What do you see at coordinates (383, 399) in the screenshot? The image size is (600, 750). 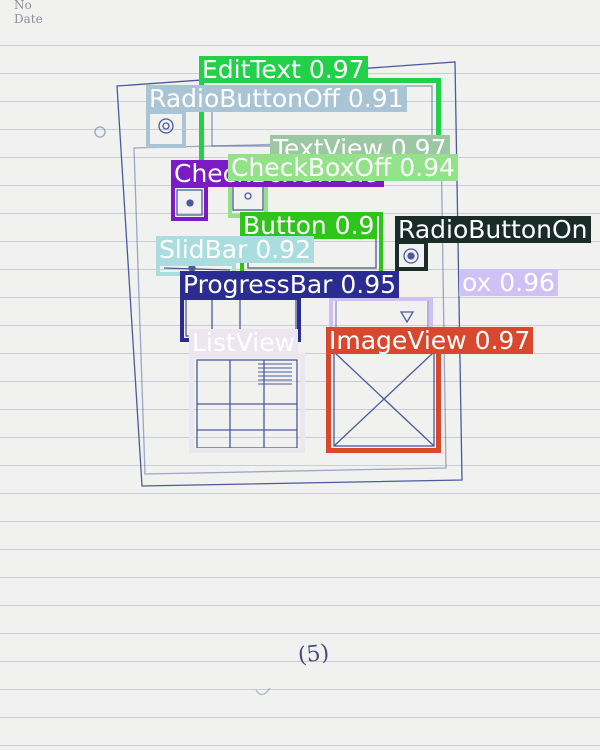 I see `detection-box-imageview` at bounding box center [383, 399].